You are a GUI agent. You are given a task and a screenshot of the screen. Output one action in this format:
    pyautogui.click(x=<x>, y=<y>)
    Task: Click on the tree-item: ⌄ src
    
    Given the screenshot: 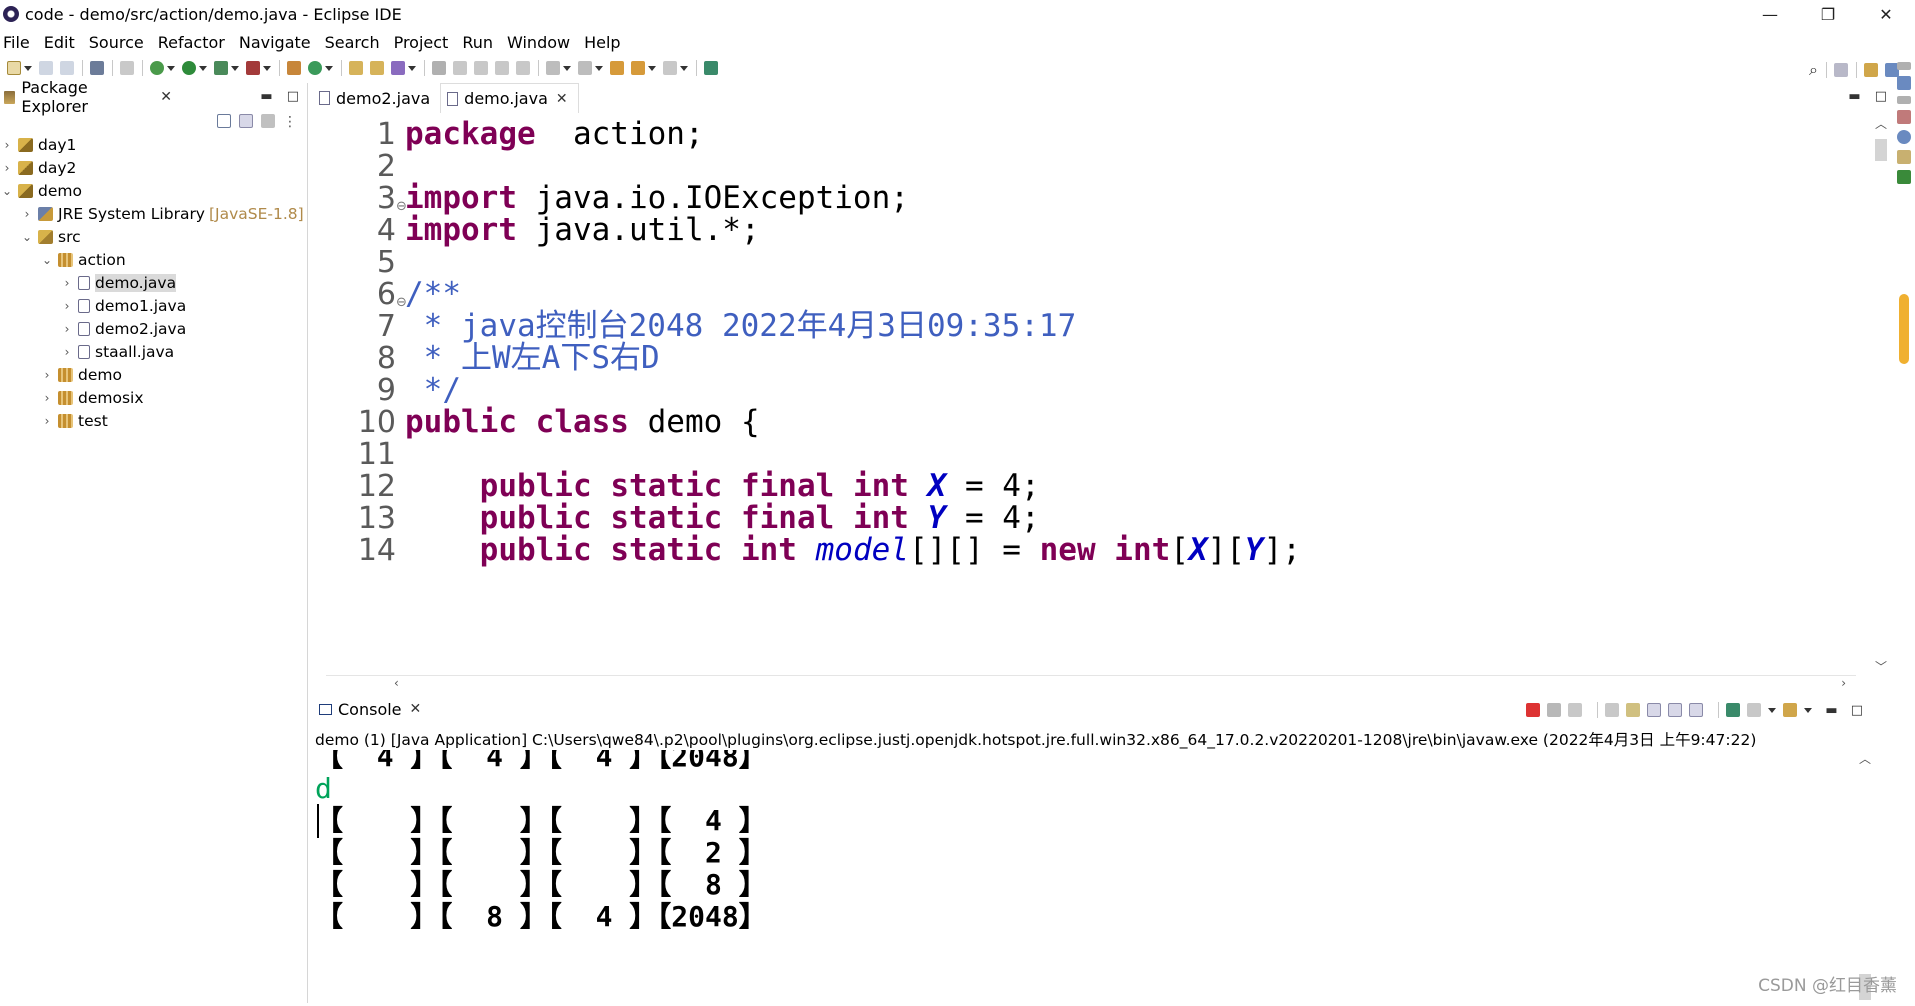 What is the action you would take?
    pyautogui.click(x=152, y=236)
    